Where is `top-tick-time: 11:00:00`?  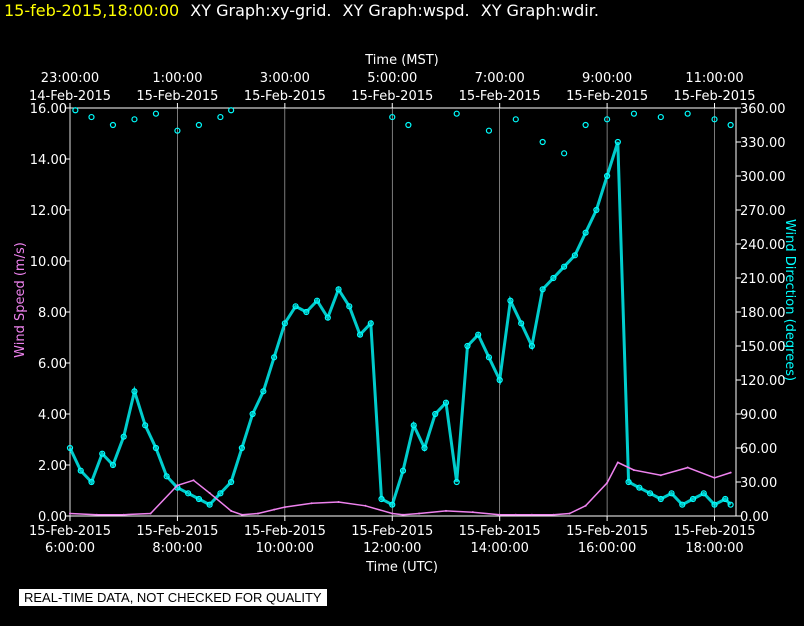 top-tick-time: 11:00:00 is located at coordinates (714, 78).